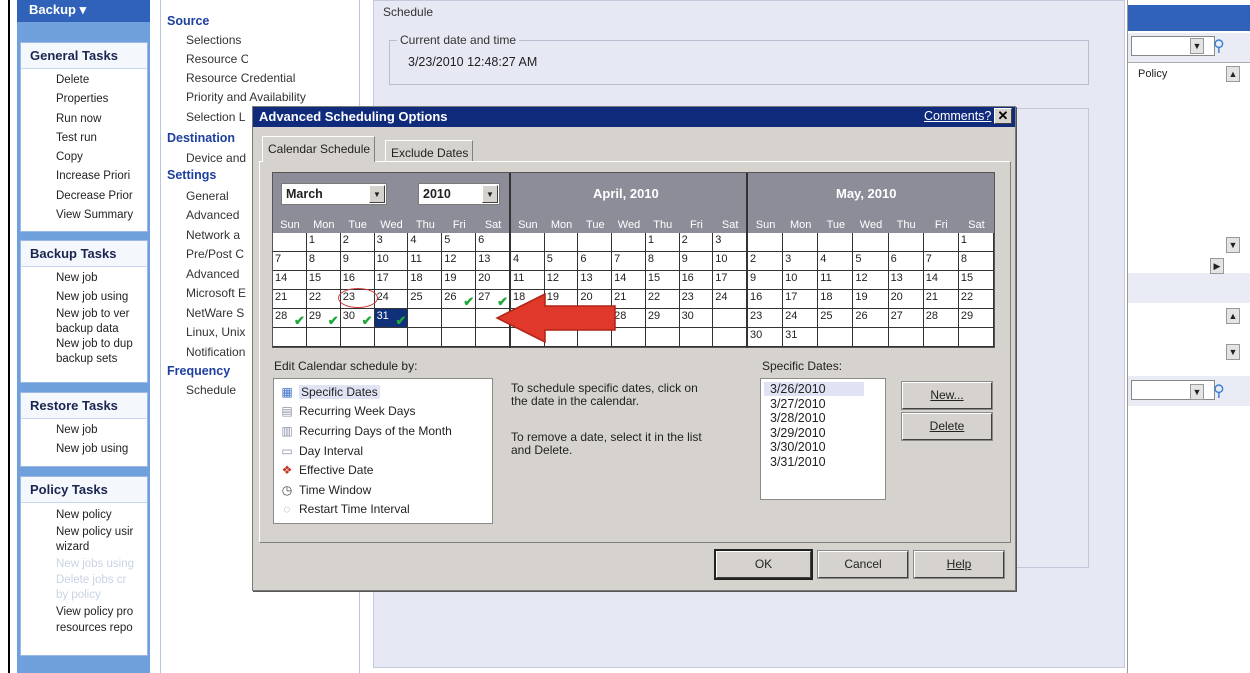  I want to click on nav-selection-list: Selection L, so click(217, 117).